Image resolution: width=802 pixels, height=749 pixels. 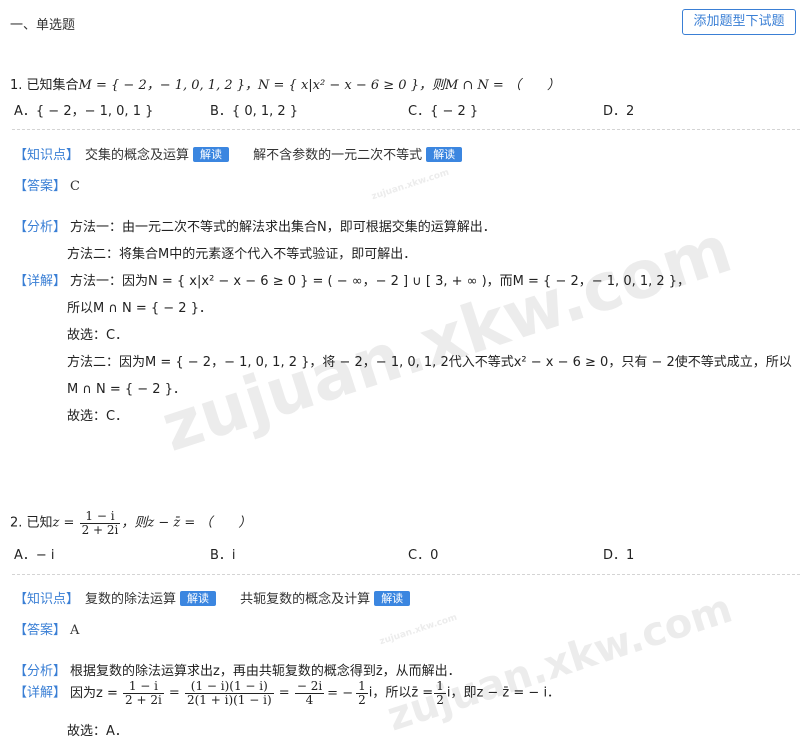 I want to click on q2-option-d-text: D．1, so click(x=619, y=555).